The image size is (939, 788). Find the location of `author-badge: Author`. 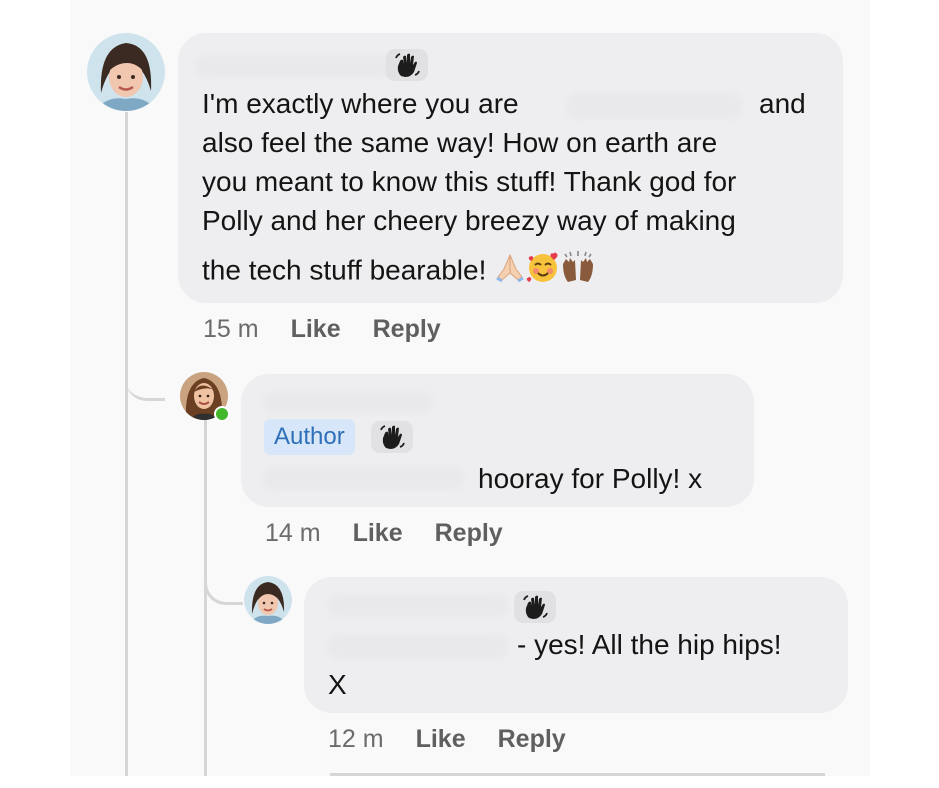

author-badge: Author is located at coordinates (309, 437).